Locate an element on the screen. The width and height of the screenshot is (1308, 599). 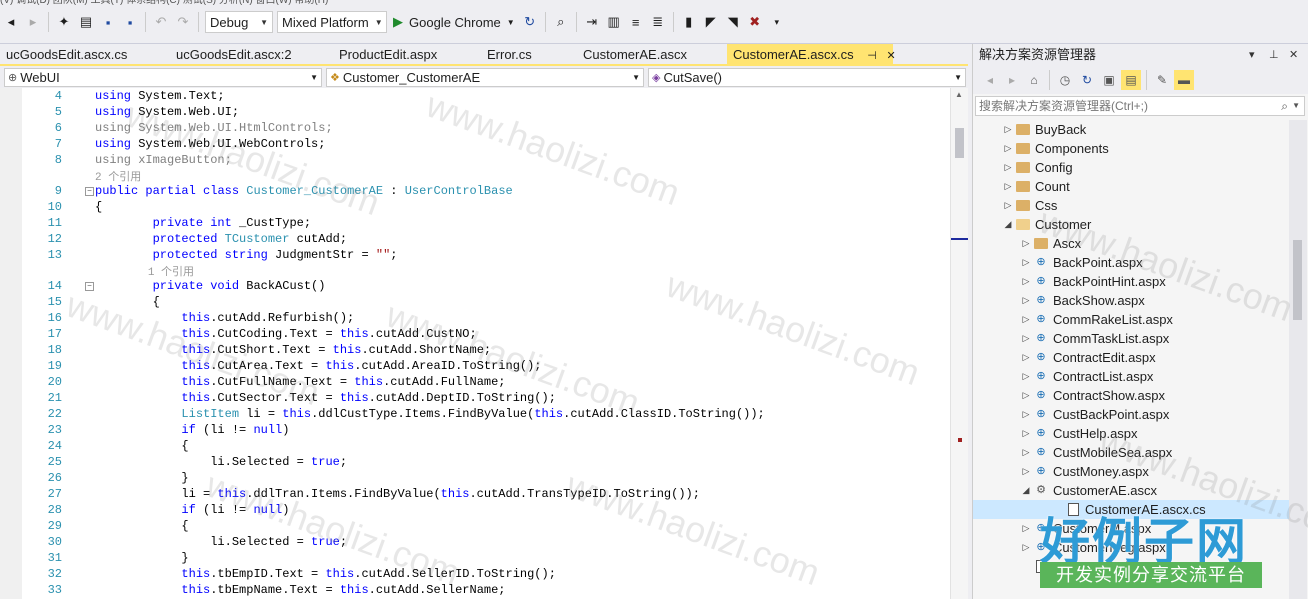
tree-item: ▷ BuyBack is located at coordinates (1044, 129).